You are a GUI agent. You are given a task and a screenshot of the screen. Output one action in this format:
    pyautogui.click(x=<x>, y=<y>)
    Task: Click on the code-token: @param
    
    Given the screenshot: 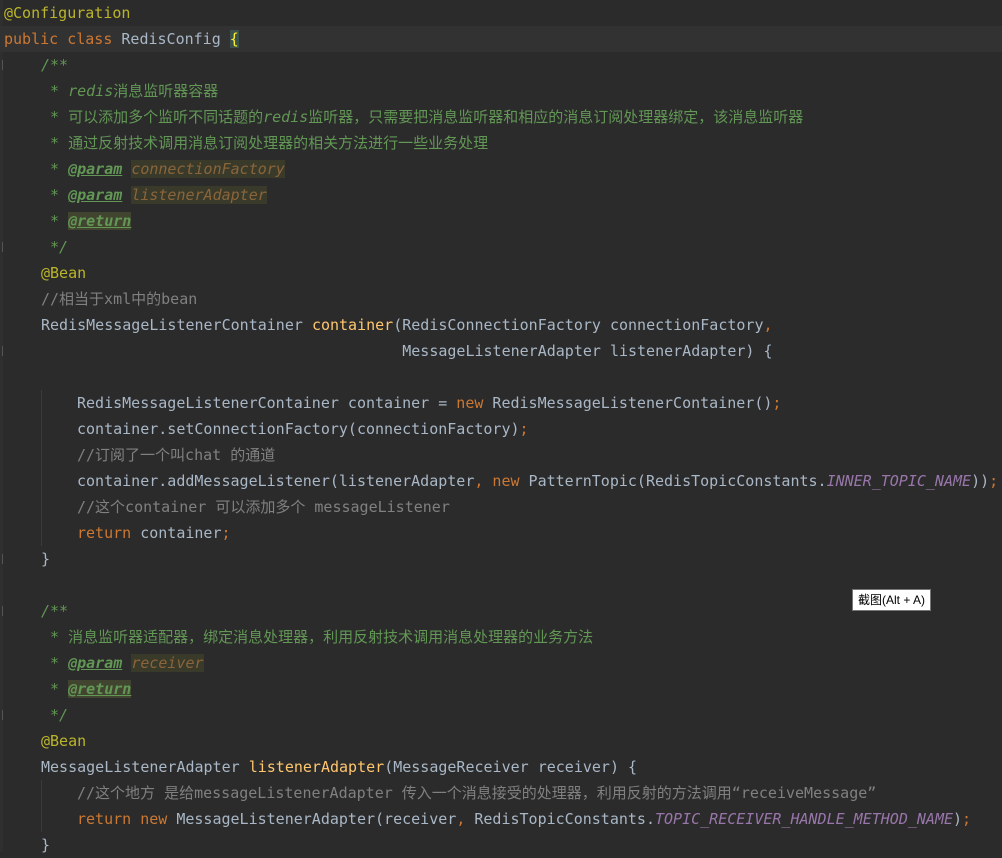 What is the action you would take?
    pyautogui.click(x=95, y=169)
    